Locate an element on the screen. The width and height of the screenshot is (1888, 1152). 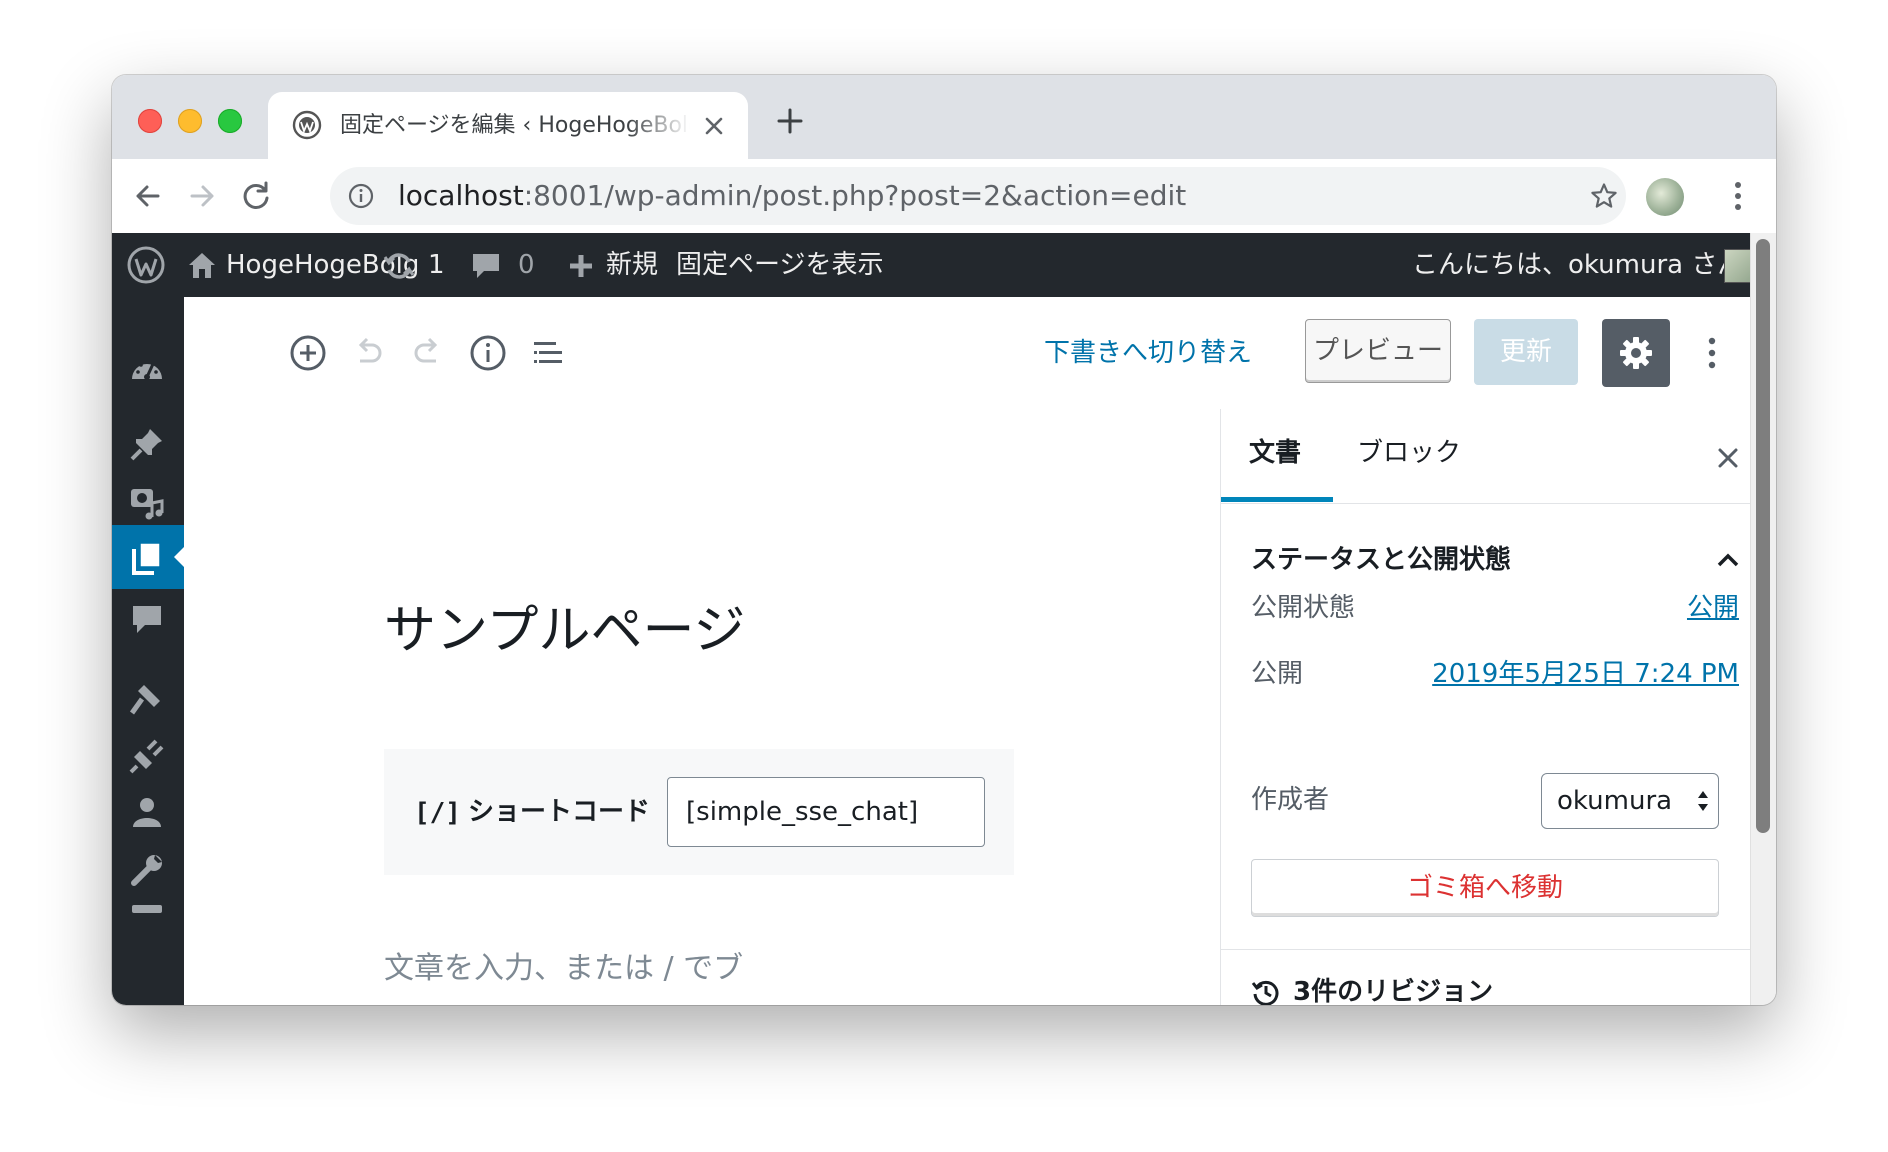
menu-media is located at coordinates (148, 501).